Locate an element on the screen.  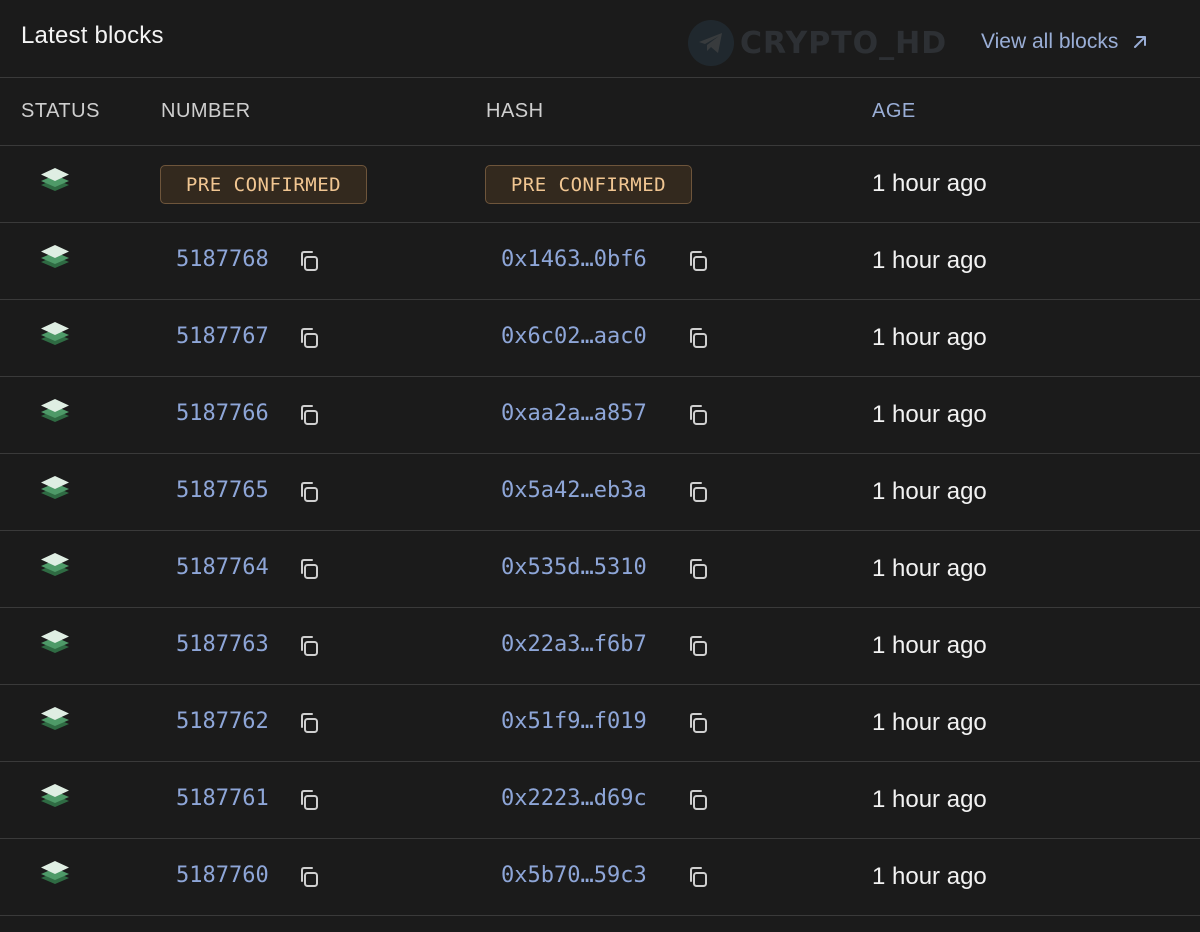
block-hash-link: 0x51f9…f019 is located at coordinates (574, 721).